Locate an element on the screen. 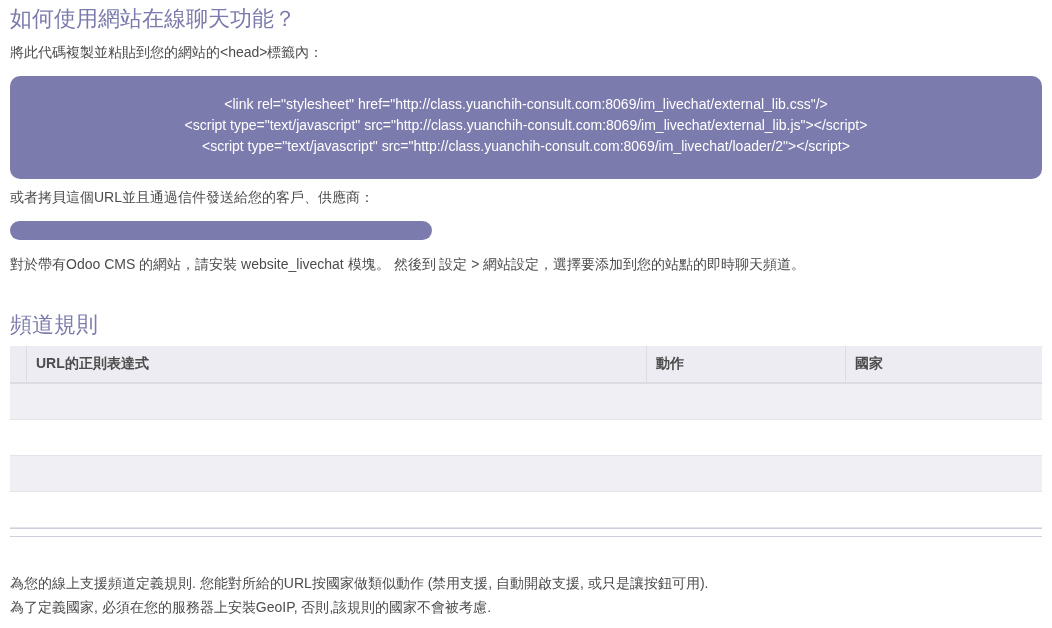 Image resolution: width=1052 pixels, height=628 pixels. column-header: 動作 is located at coordinates (746, 364).